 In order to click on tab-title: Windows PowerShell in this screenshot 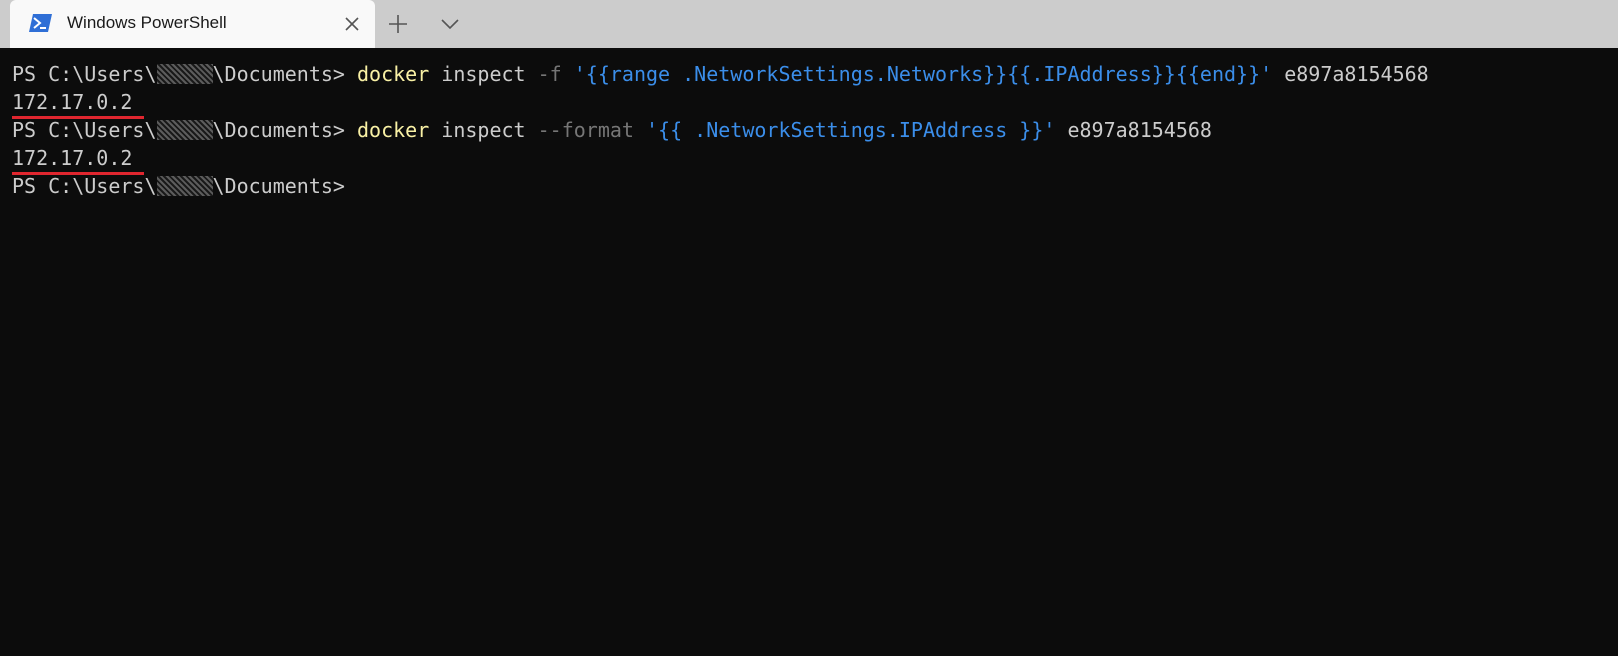, I will do `click(147, 22)`.